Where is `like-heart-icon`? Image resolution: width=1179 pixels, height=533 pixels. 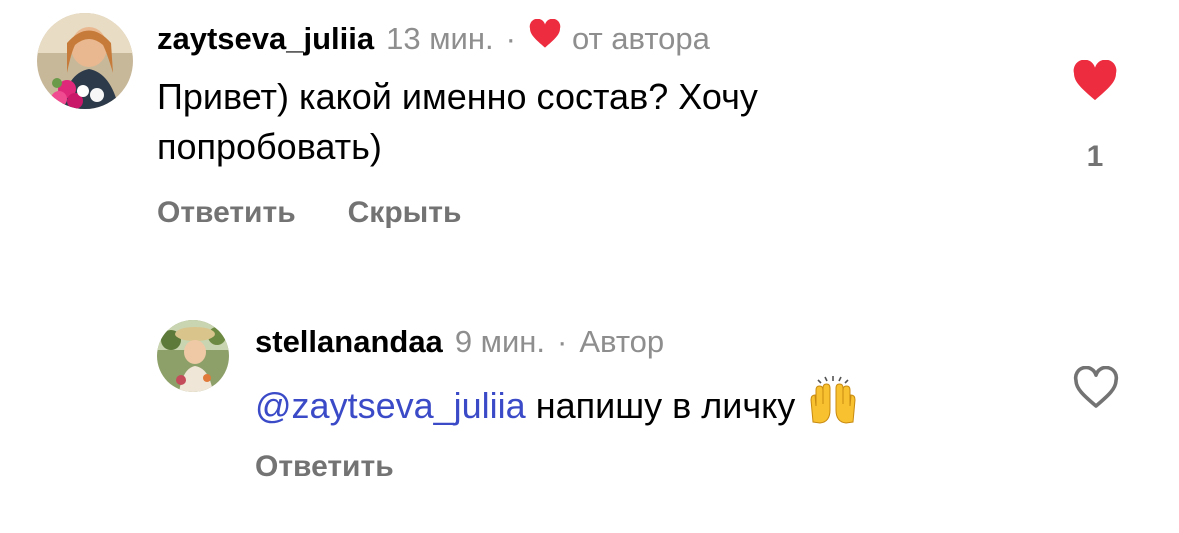 like-heart-icon is located at coordinates (1095, 83).